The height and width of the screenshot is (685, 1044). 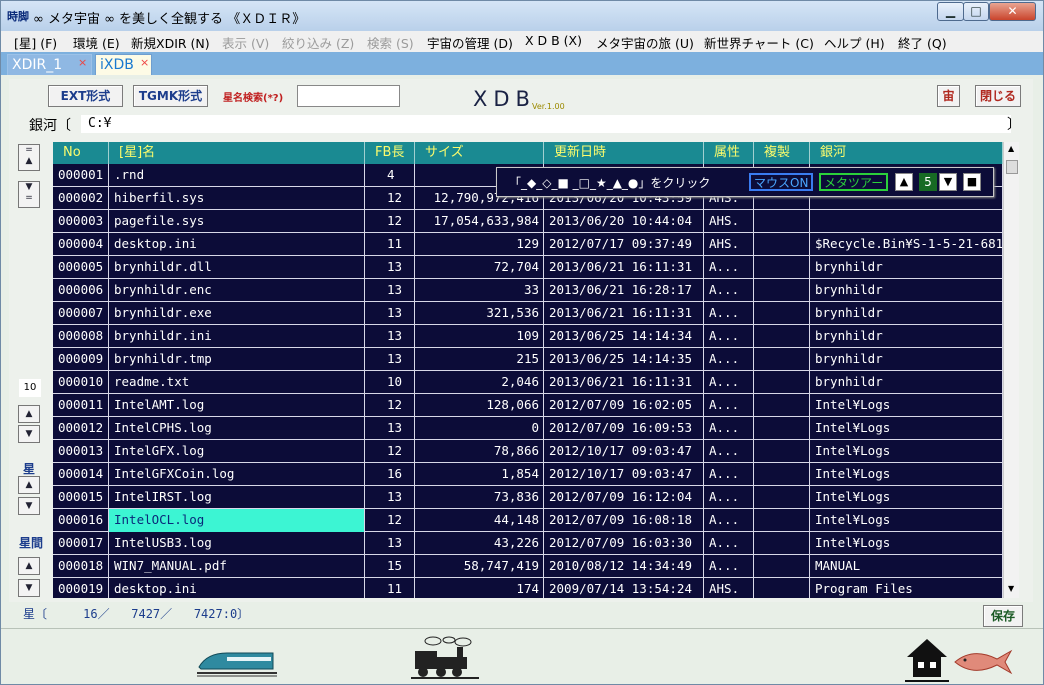 What do you see at coordinates (922, 42) in the screenshot?
I see `menu-exit: 終了 (Q)` at bounding box center [922, 42].